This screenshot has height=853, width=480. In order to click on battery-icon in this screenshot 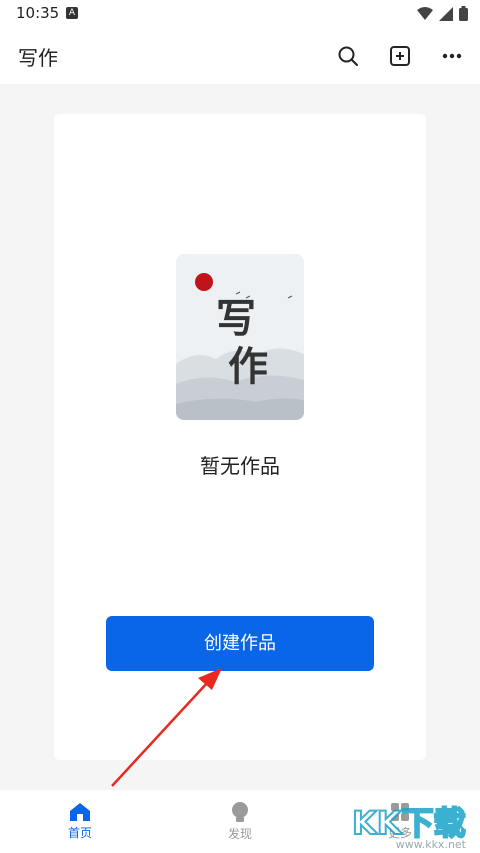, I will do `click(463, 13)`.